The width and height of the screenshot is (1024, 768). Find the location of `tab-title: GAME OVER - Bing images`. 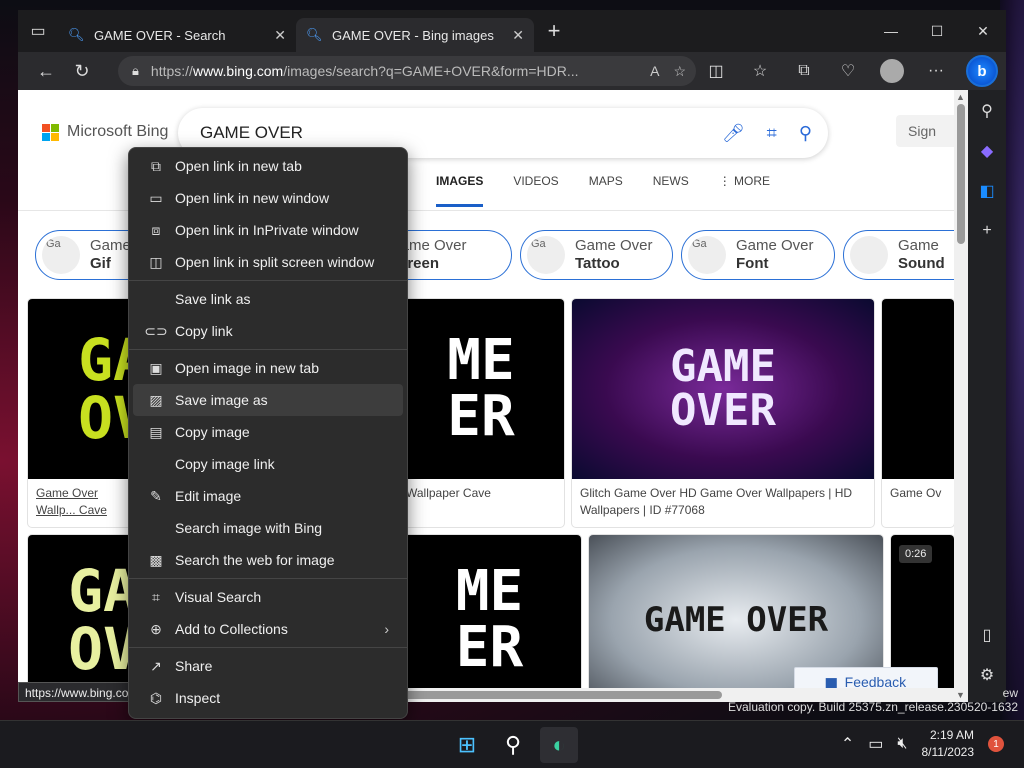

tab-title: GAME OVER - Bing images is located at coordinates (413, 35).